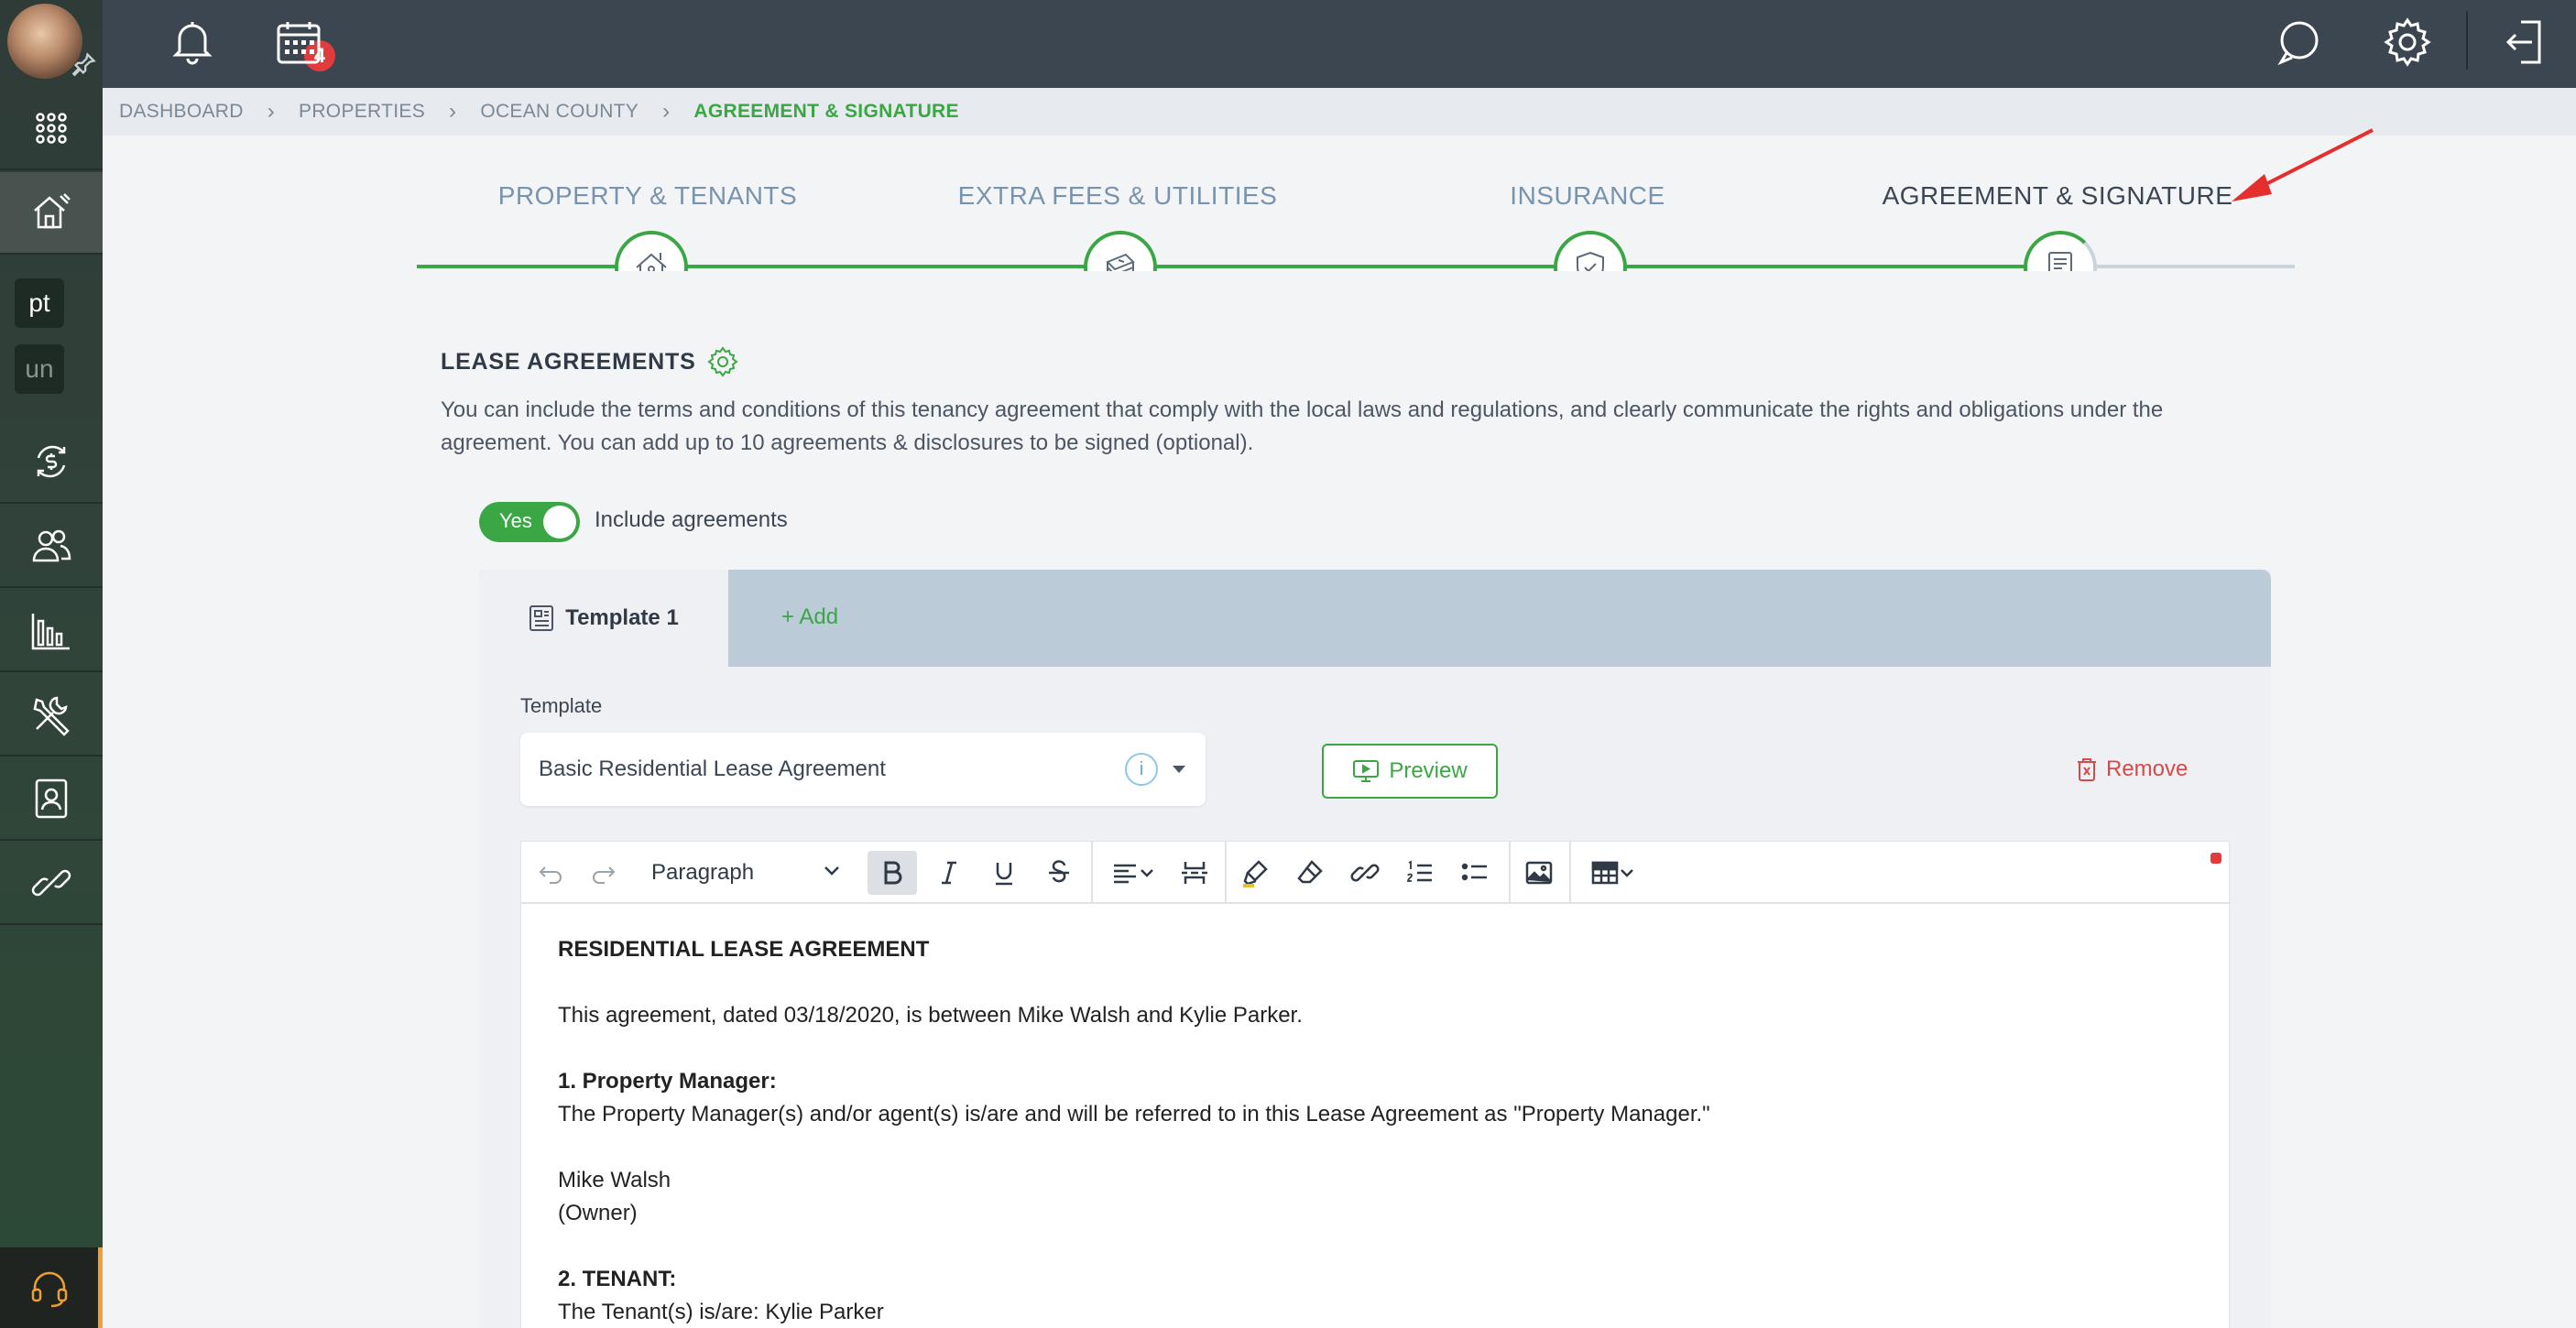 The image size is (2576, 1328). I want to click on sidebar-chip-un: un, so click(40, 369).